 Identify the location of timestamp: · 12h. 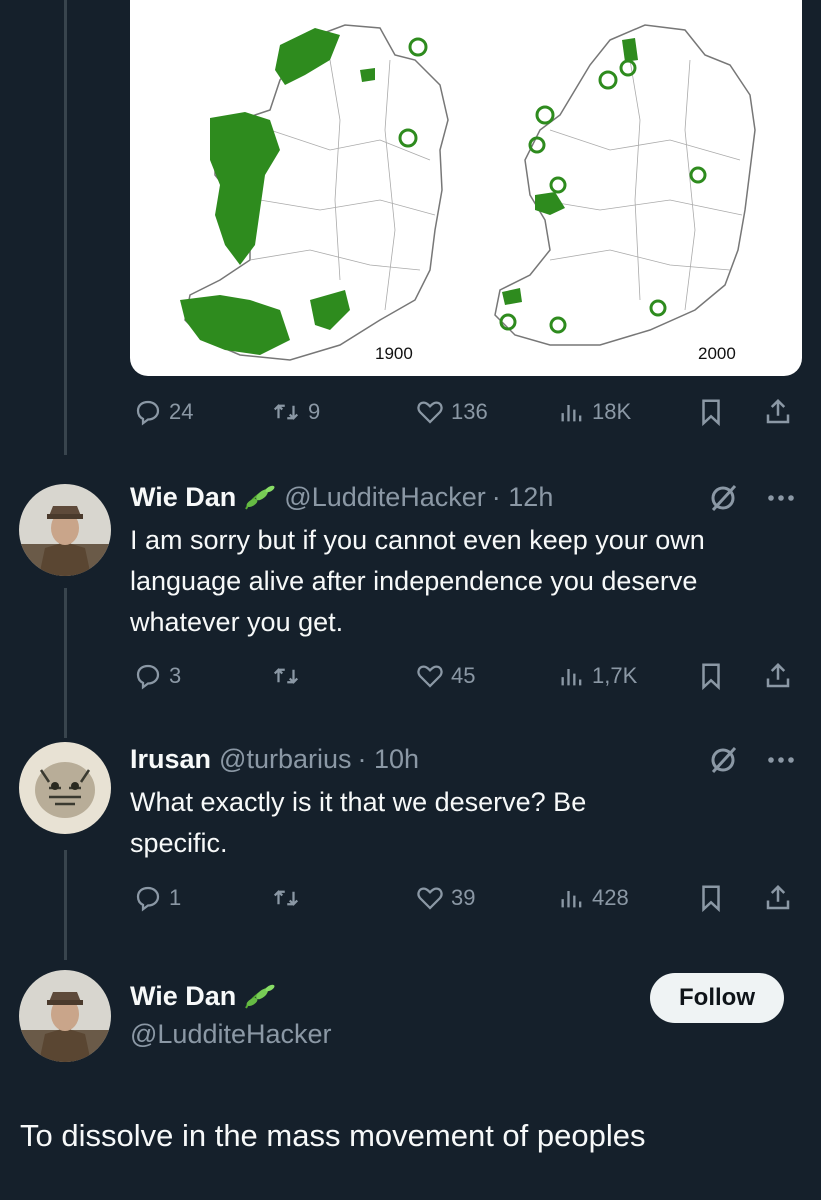
(523, 497).